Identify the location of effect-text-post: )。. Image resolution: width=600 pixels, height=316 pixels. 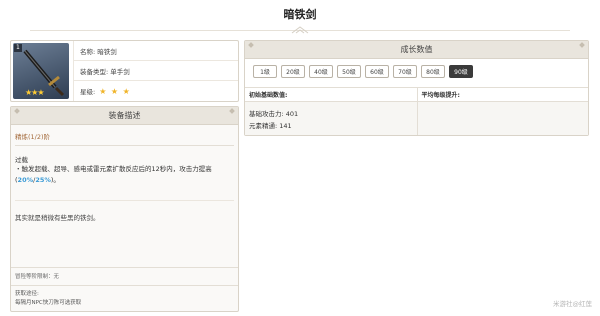
(55, 180).